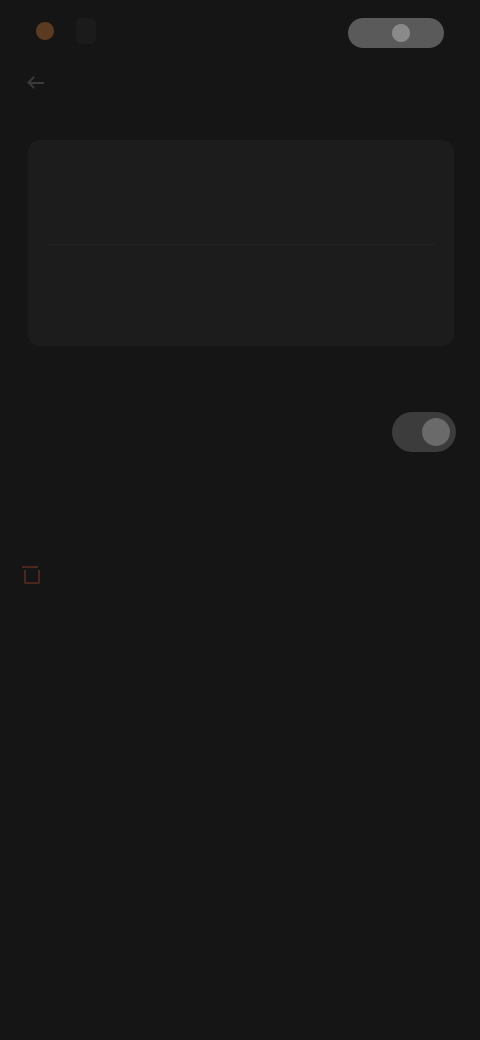 This screenshot has width=480, height=1040. I want to click on account-button, so click(396, 33).